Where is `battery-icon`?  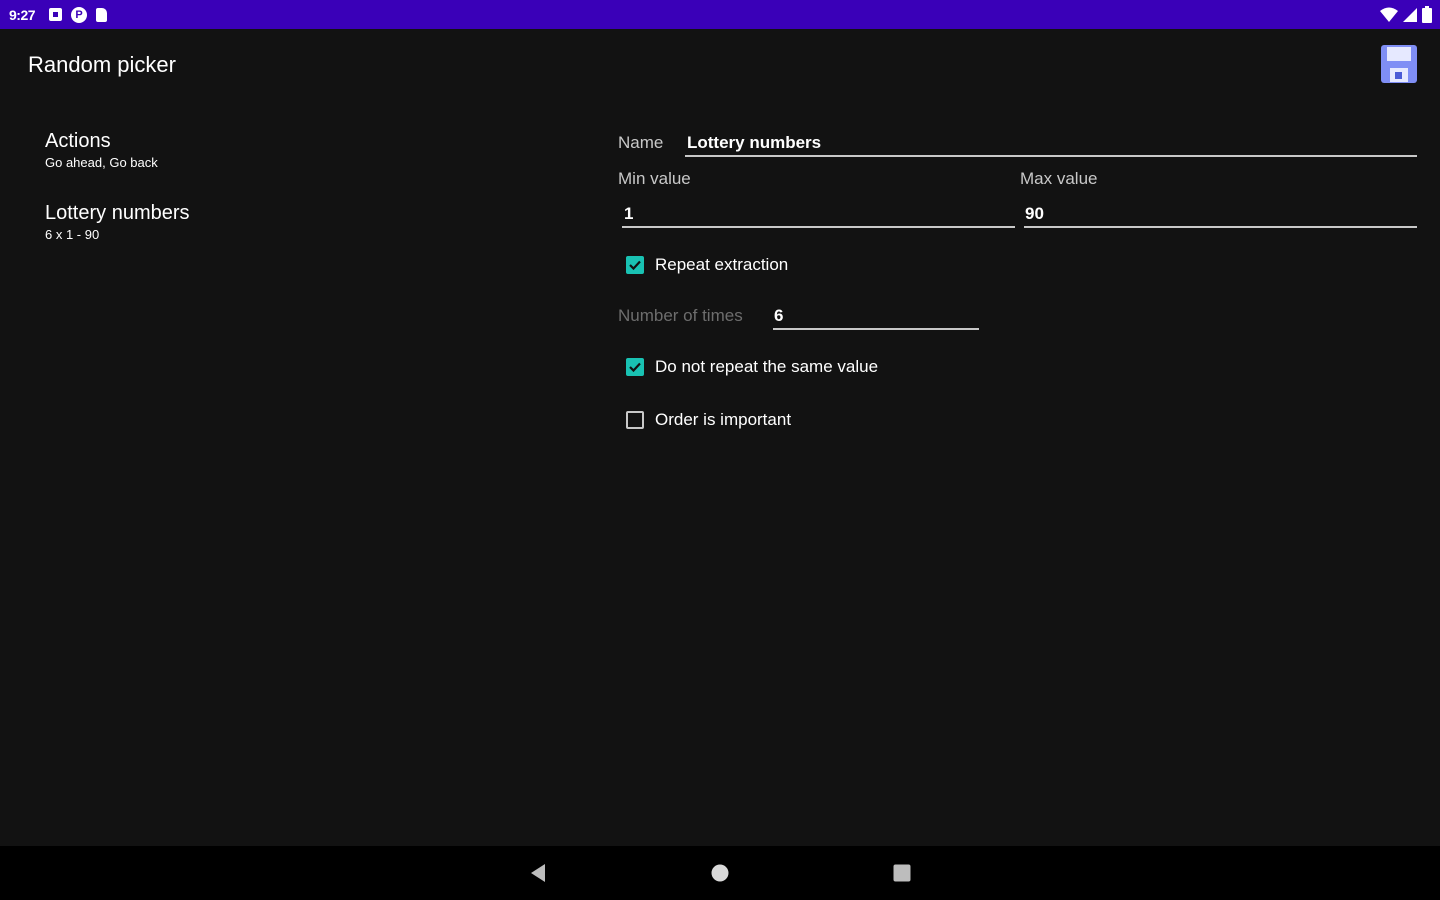 battery-icon is located at coordinates (1427, 14).